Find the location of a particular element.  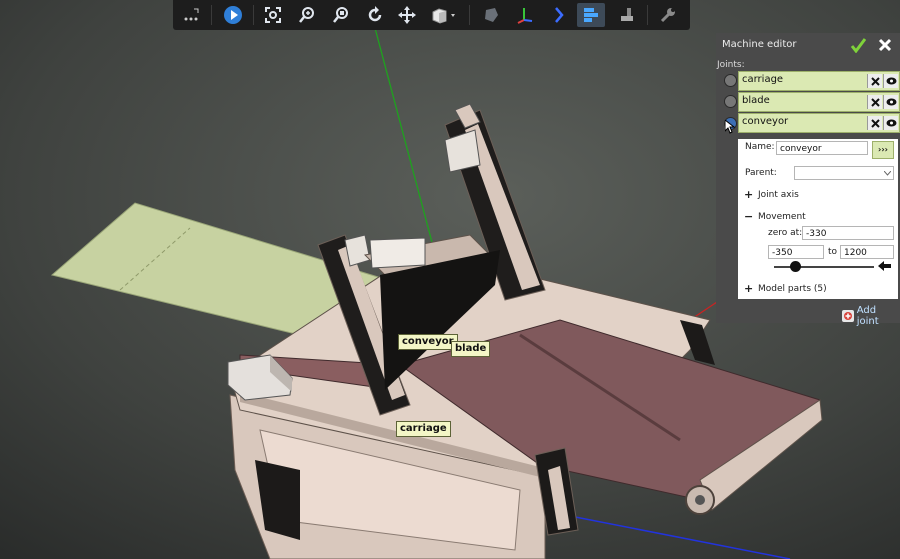

machine-editor-icon is located at coordinates (591, 15).